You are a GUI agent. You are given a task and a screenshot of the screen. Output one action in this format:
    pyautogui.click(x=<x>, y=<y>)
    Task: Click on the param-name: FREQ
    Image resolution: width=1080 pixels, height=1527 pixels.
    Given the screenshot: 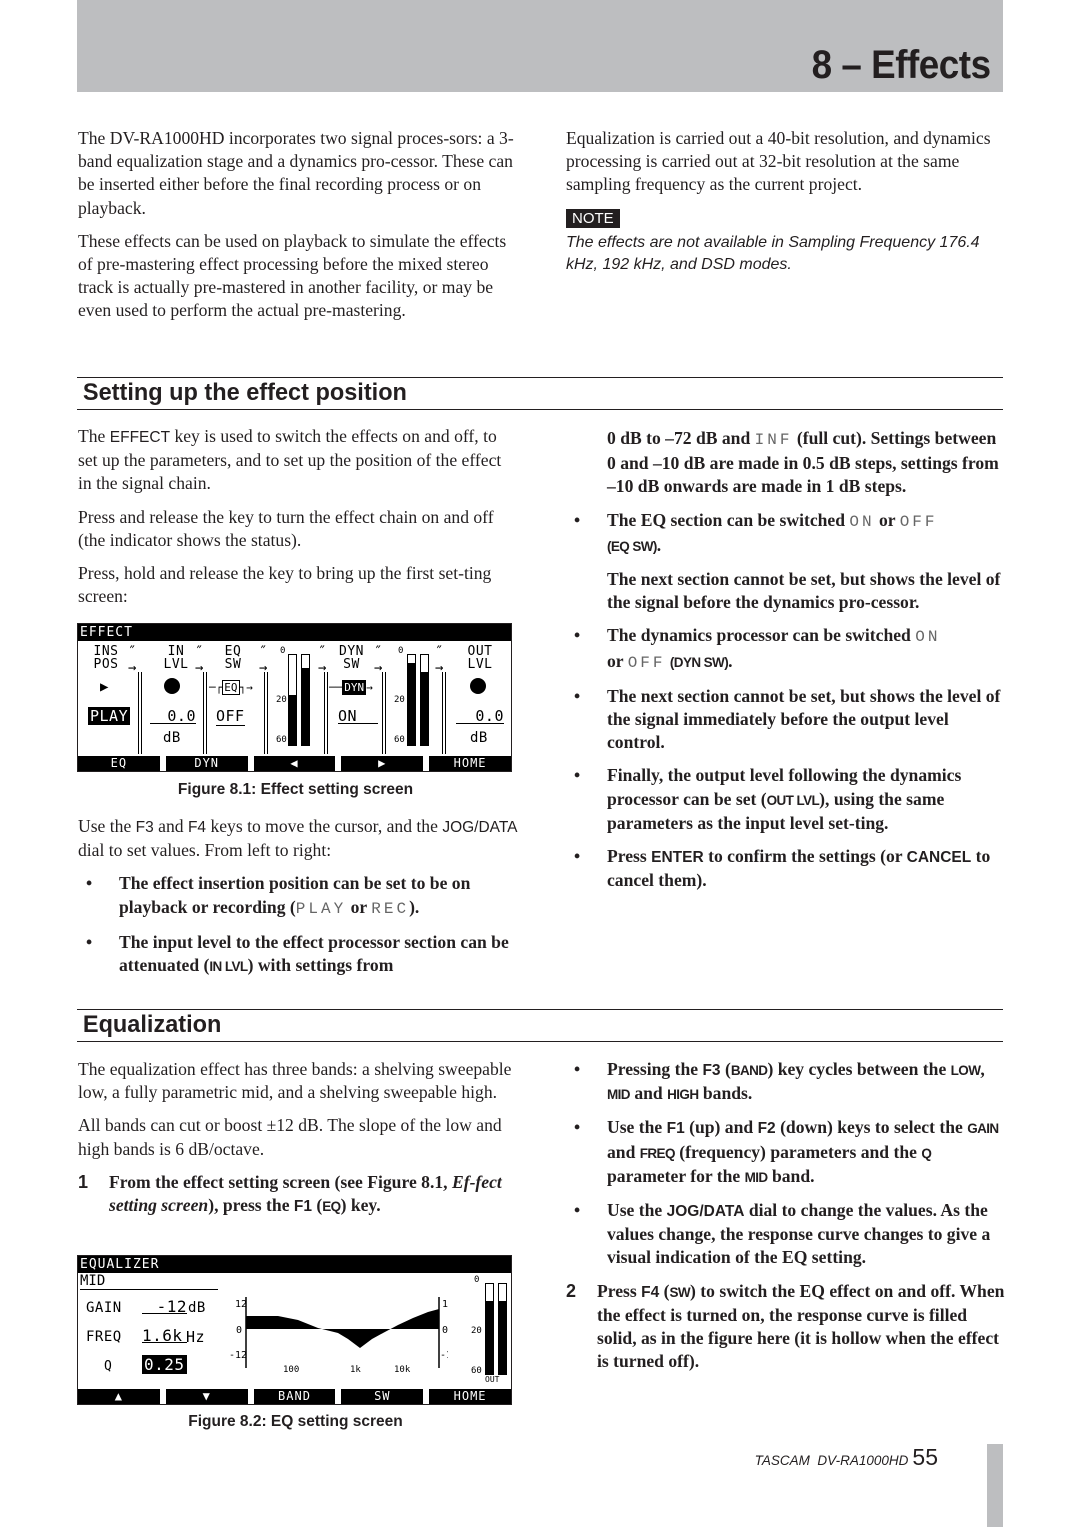 What is the action you would take?
    pyautogui.click(x=657, y=1153)
    